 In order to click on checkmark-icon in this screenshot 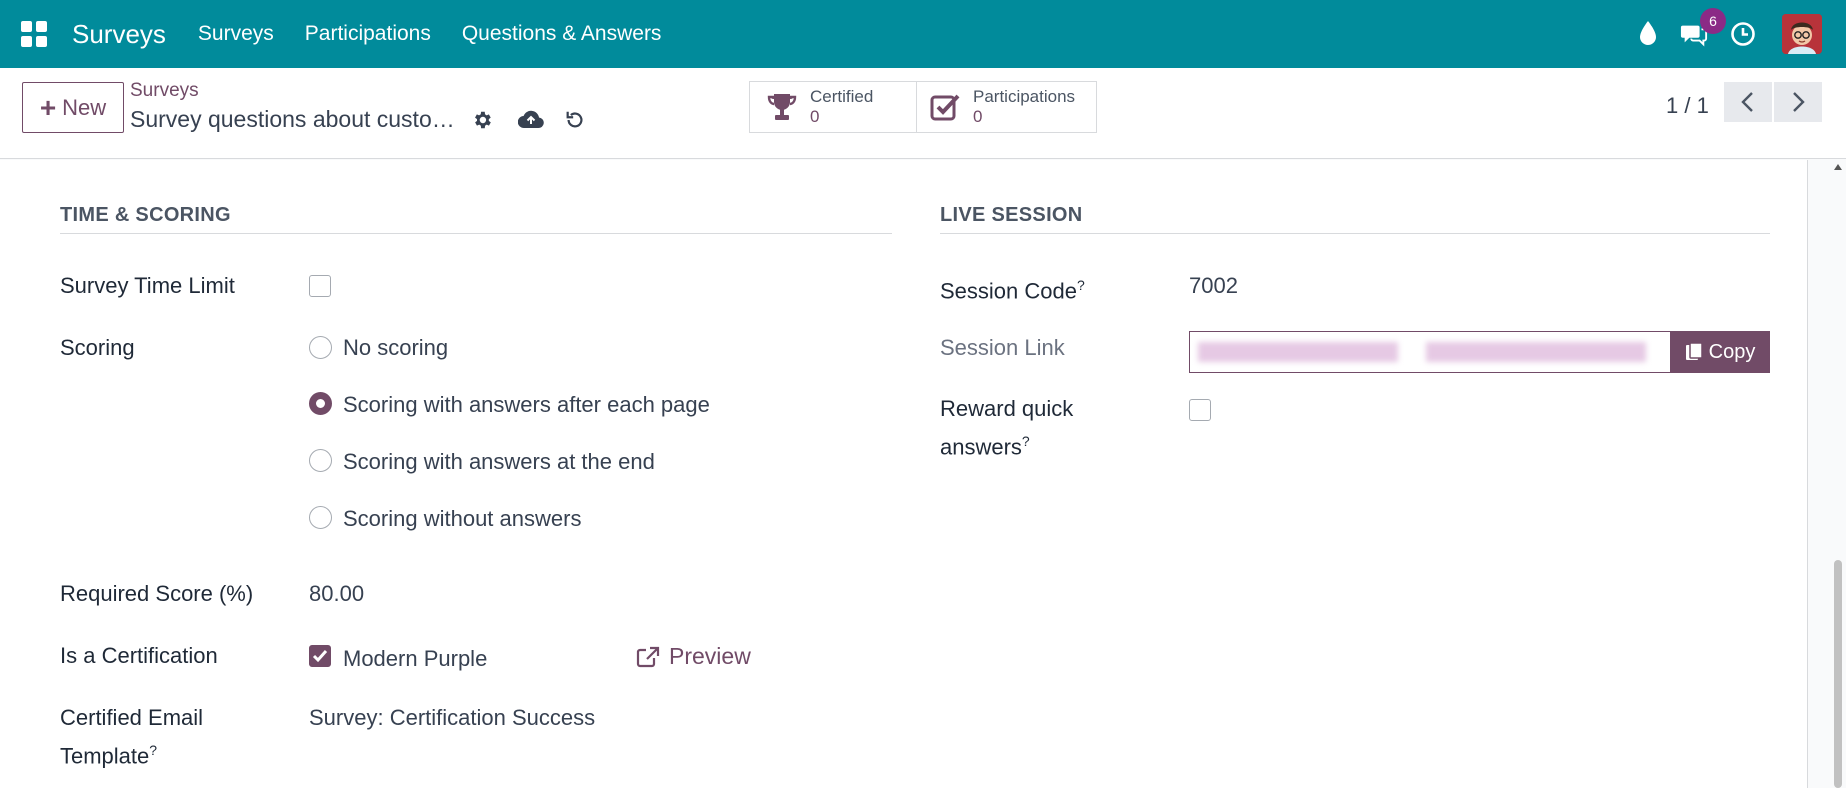, I will do `click(320, 656)`.